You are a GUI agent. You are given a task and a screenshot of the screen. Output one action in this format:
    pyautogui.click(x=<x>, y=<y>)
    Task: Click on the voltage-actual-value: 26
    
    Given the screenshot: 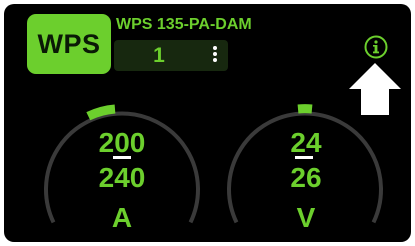 What is the action you would take?
    pyautogui.click(x=306, y=177)
    